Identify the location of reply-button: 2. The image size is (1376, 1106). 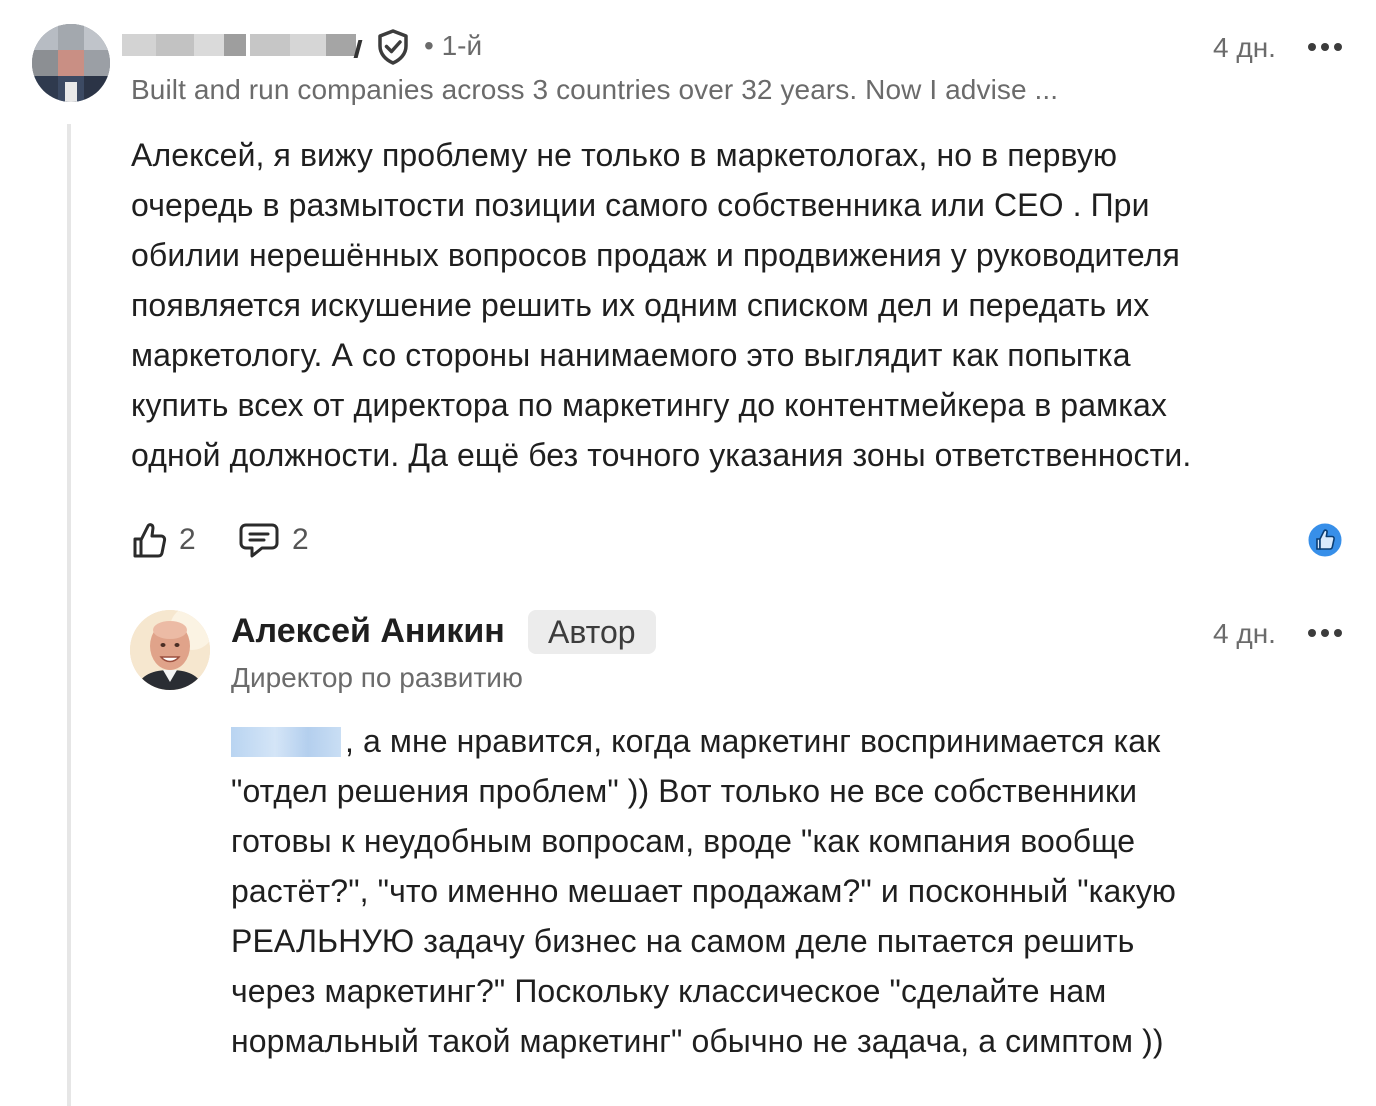
(273, 540).